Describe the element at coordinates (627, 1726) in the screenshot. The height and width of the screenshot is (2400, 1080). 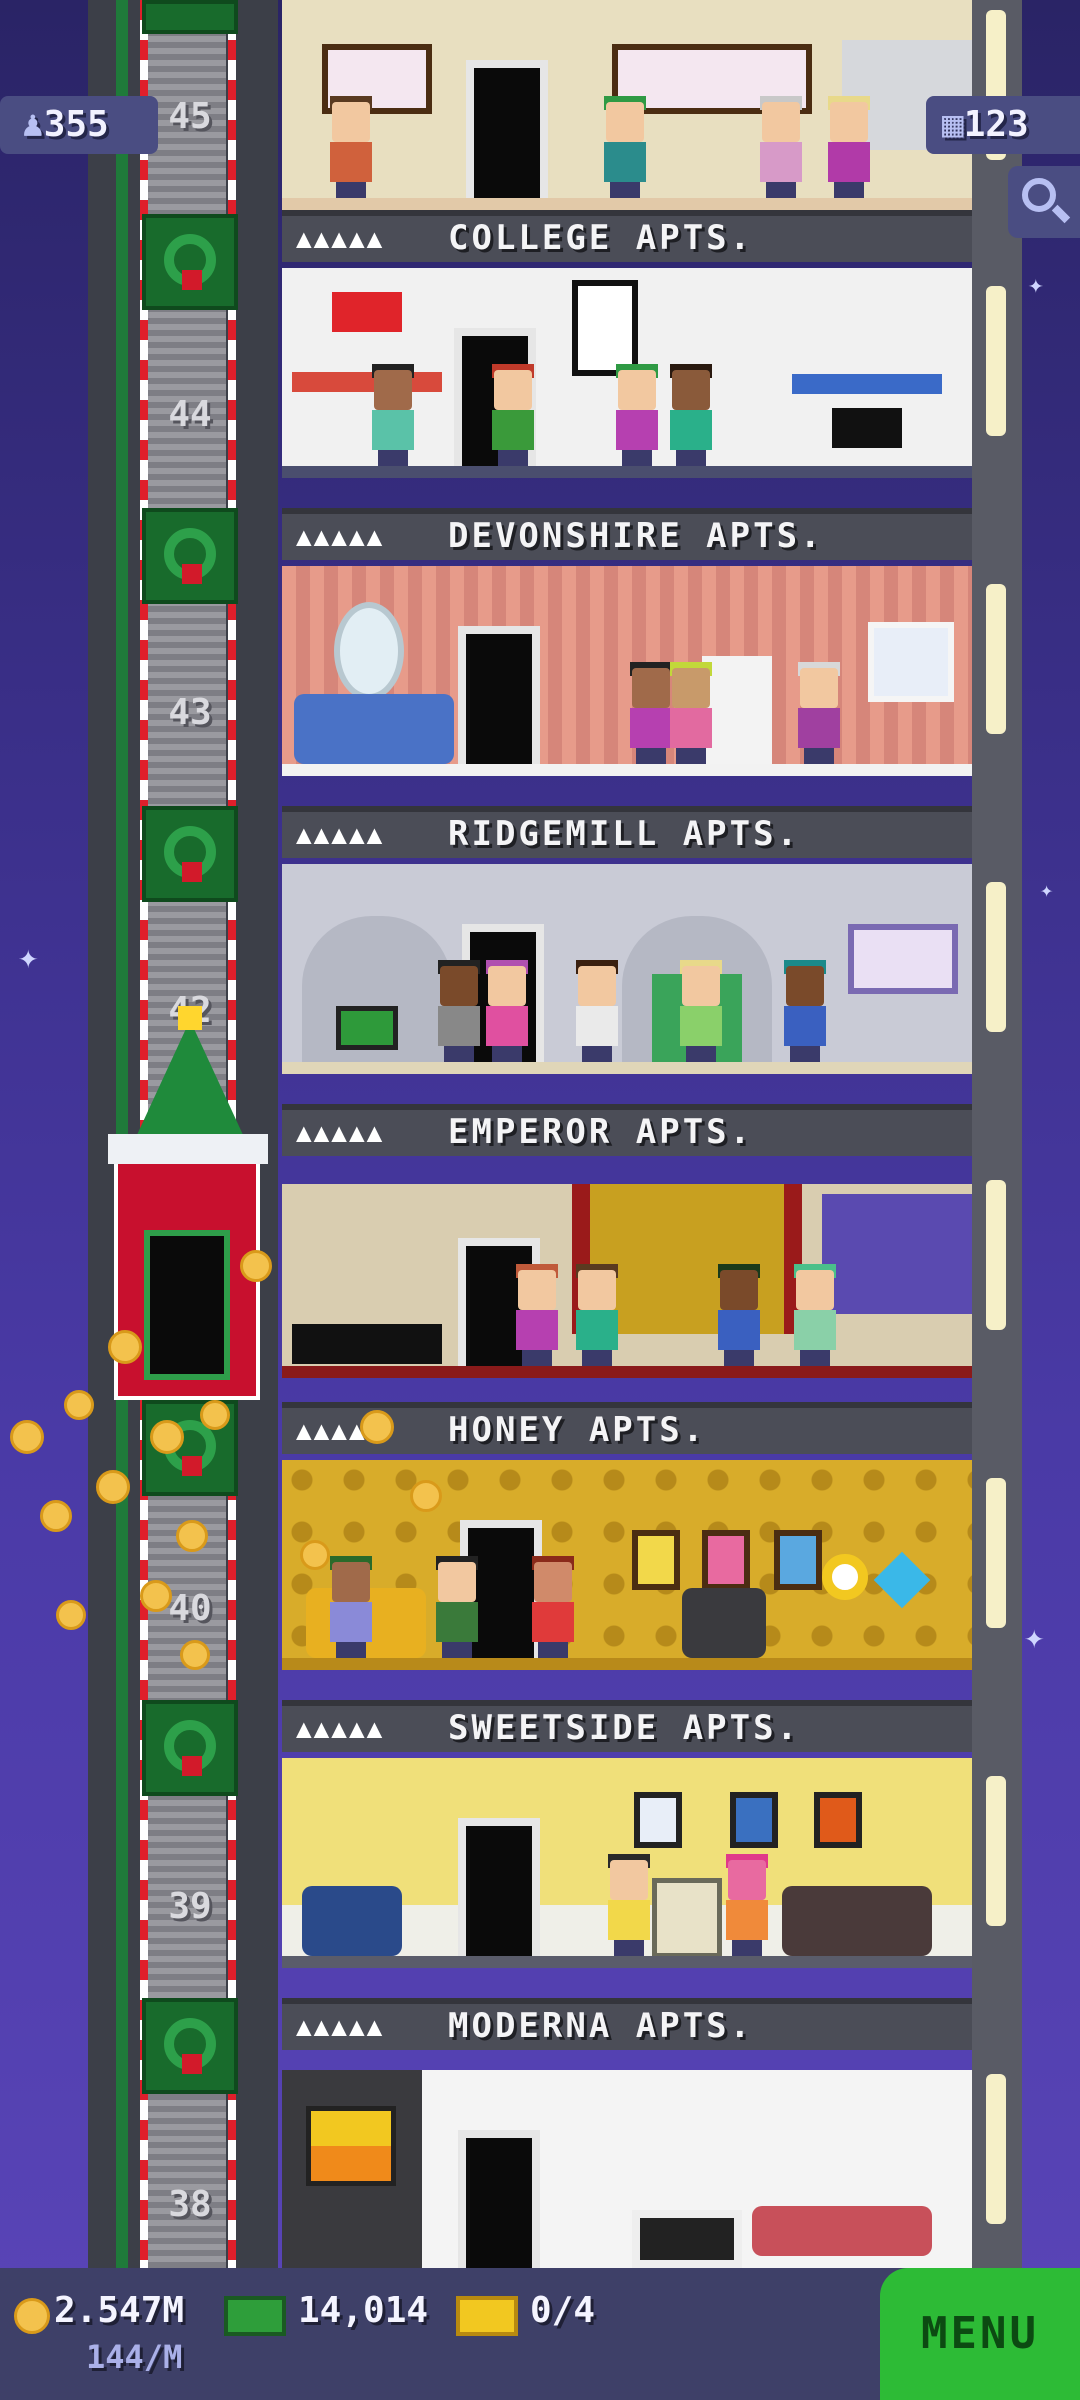
I see `floor-sign: ▲▲▲▲▲ SWEETSIDE APTS.` at that location.